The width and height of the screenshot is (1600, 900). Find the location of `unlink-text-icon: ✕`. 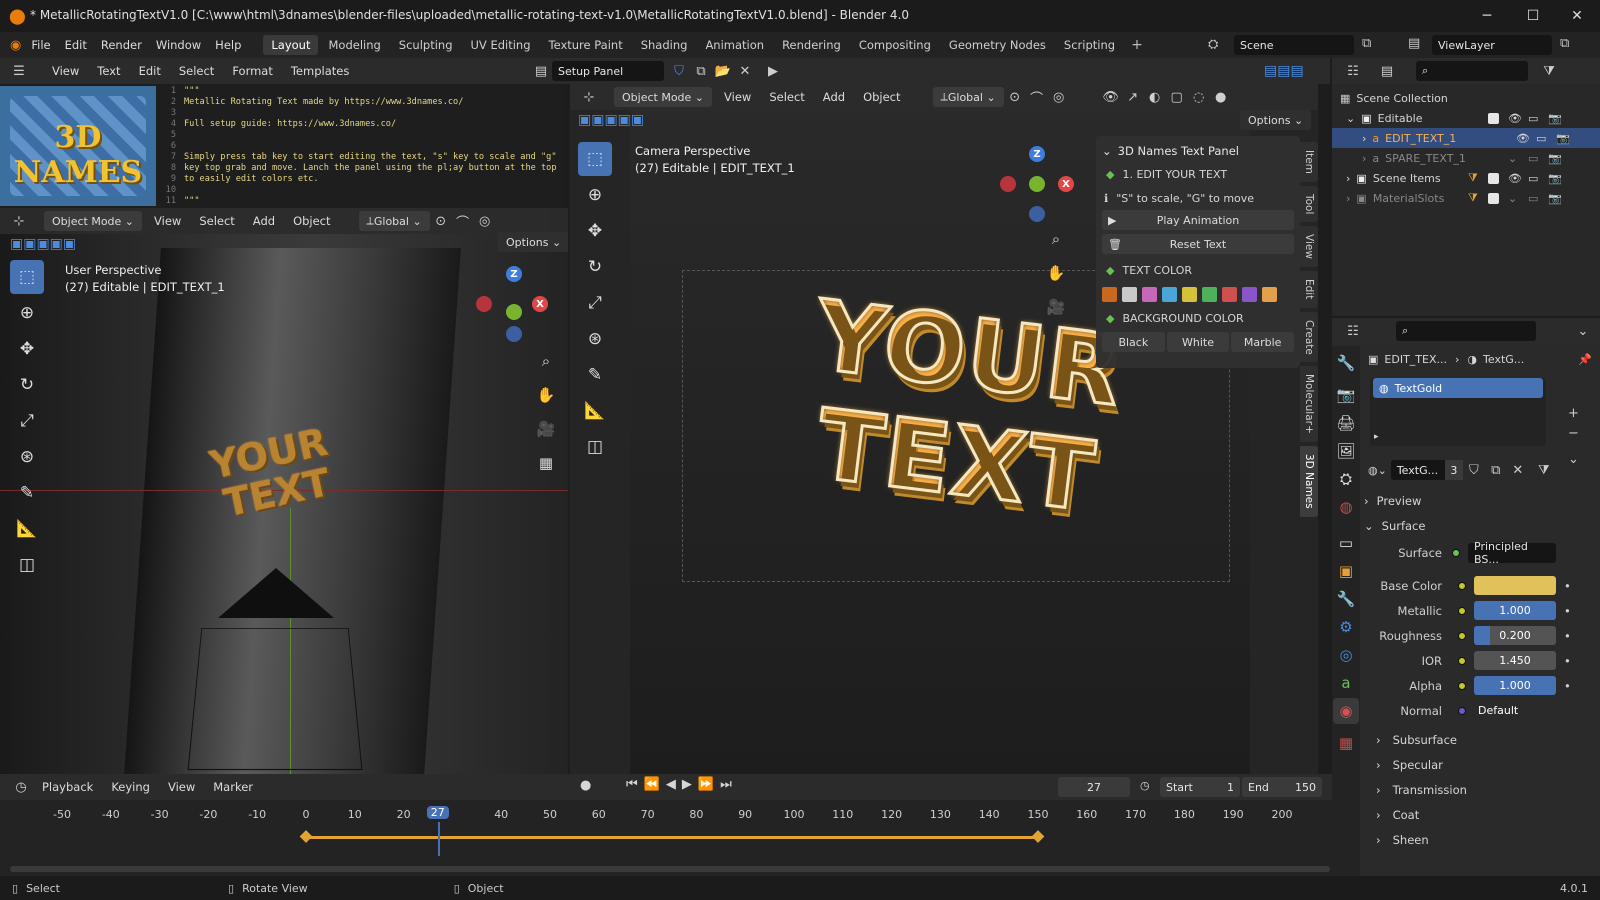

unlink-text-icon: ✕ is located at coordinates (745, 71).